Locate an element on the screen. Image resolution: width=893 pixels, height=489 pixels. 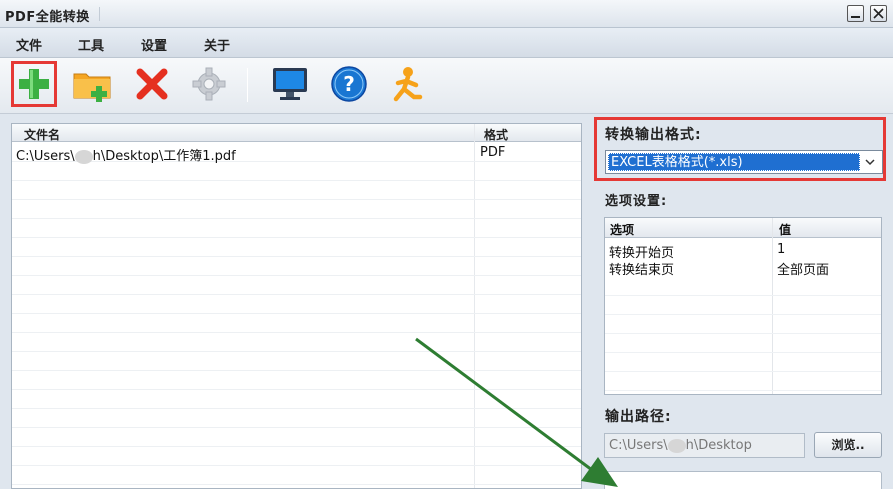
add-file-icon is located at coordinates (34, 84).